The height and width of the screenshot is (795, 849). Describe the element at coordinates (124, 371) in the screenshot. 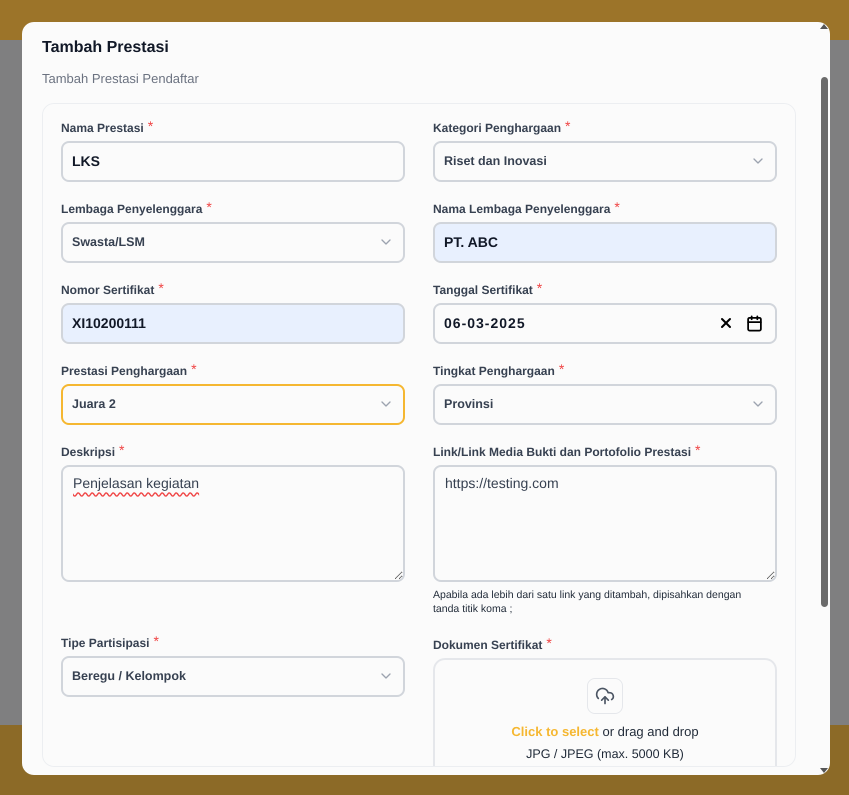

I see `field-label: Prestasi Penghargaan` at that location.